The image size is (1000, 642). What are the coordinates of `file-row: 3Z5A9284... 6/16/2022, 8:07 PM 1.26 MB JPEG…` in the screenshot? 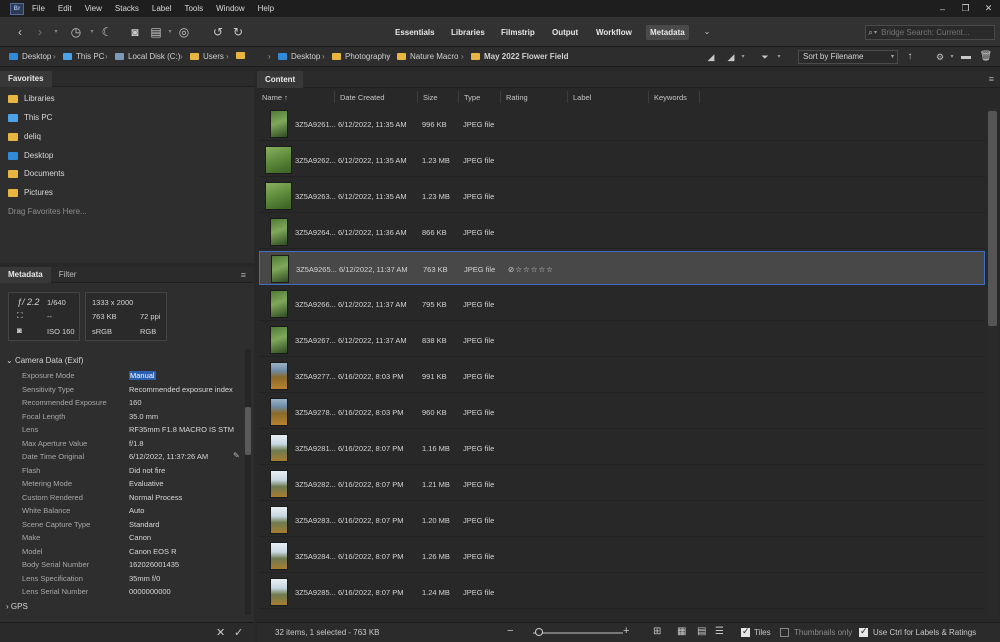 It's located at (622, 556).